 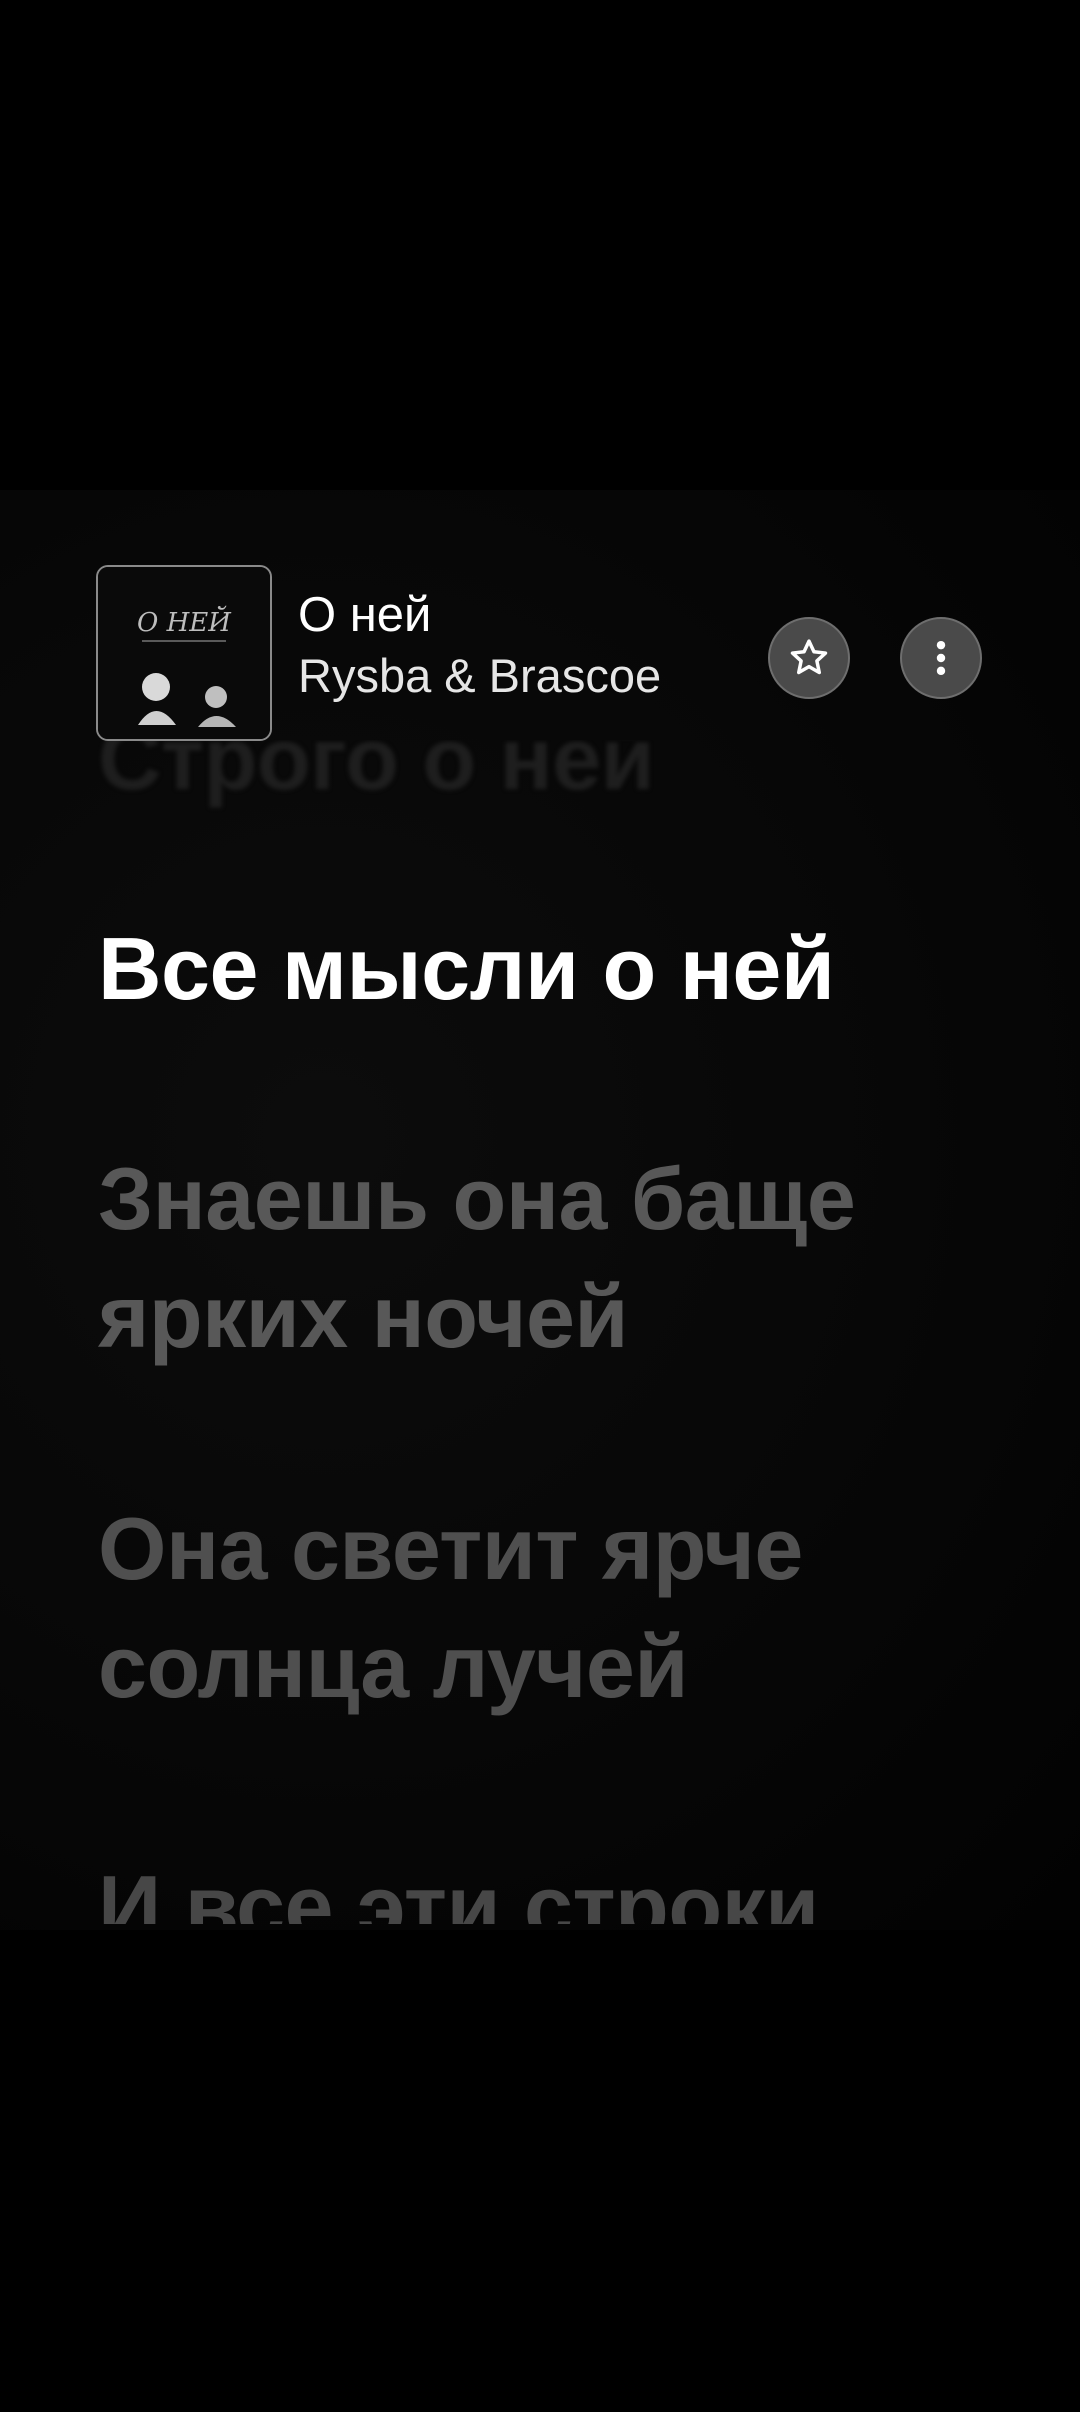 I want to click on lyric-line-next: И все эти строки, so click(x=458, y=1886).